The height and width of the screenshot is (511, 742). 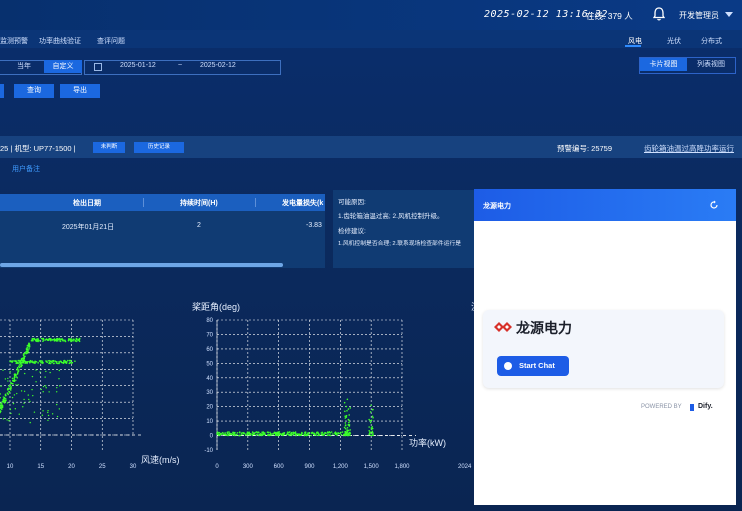 What do you see at coordinates (87, 203) in the screenshot?
I see `col-detect-date: 检出日期` at bounding box center [87, 203].